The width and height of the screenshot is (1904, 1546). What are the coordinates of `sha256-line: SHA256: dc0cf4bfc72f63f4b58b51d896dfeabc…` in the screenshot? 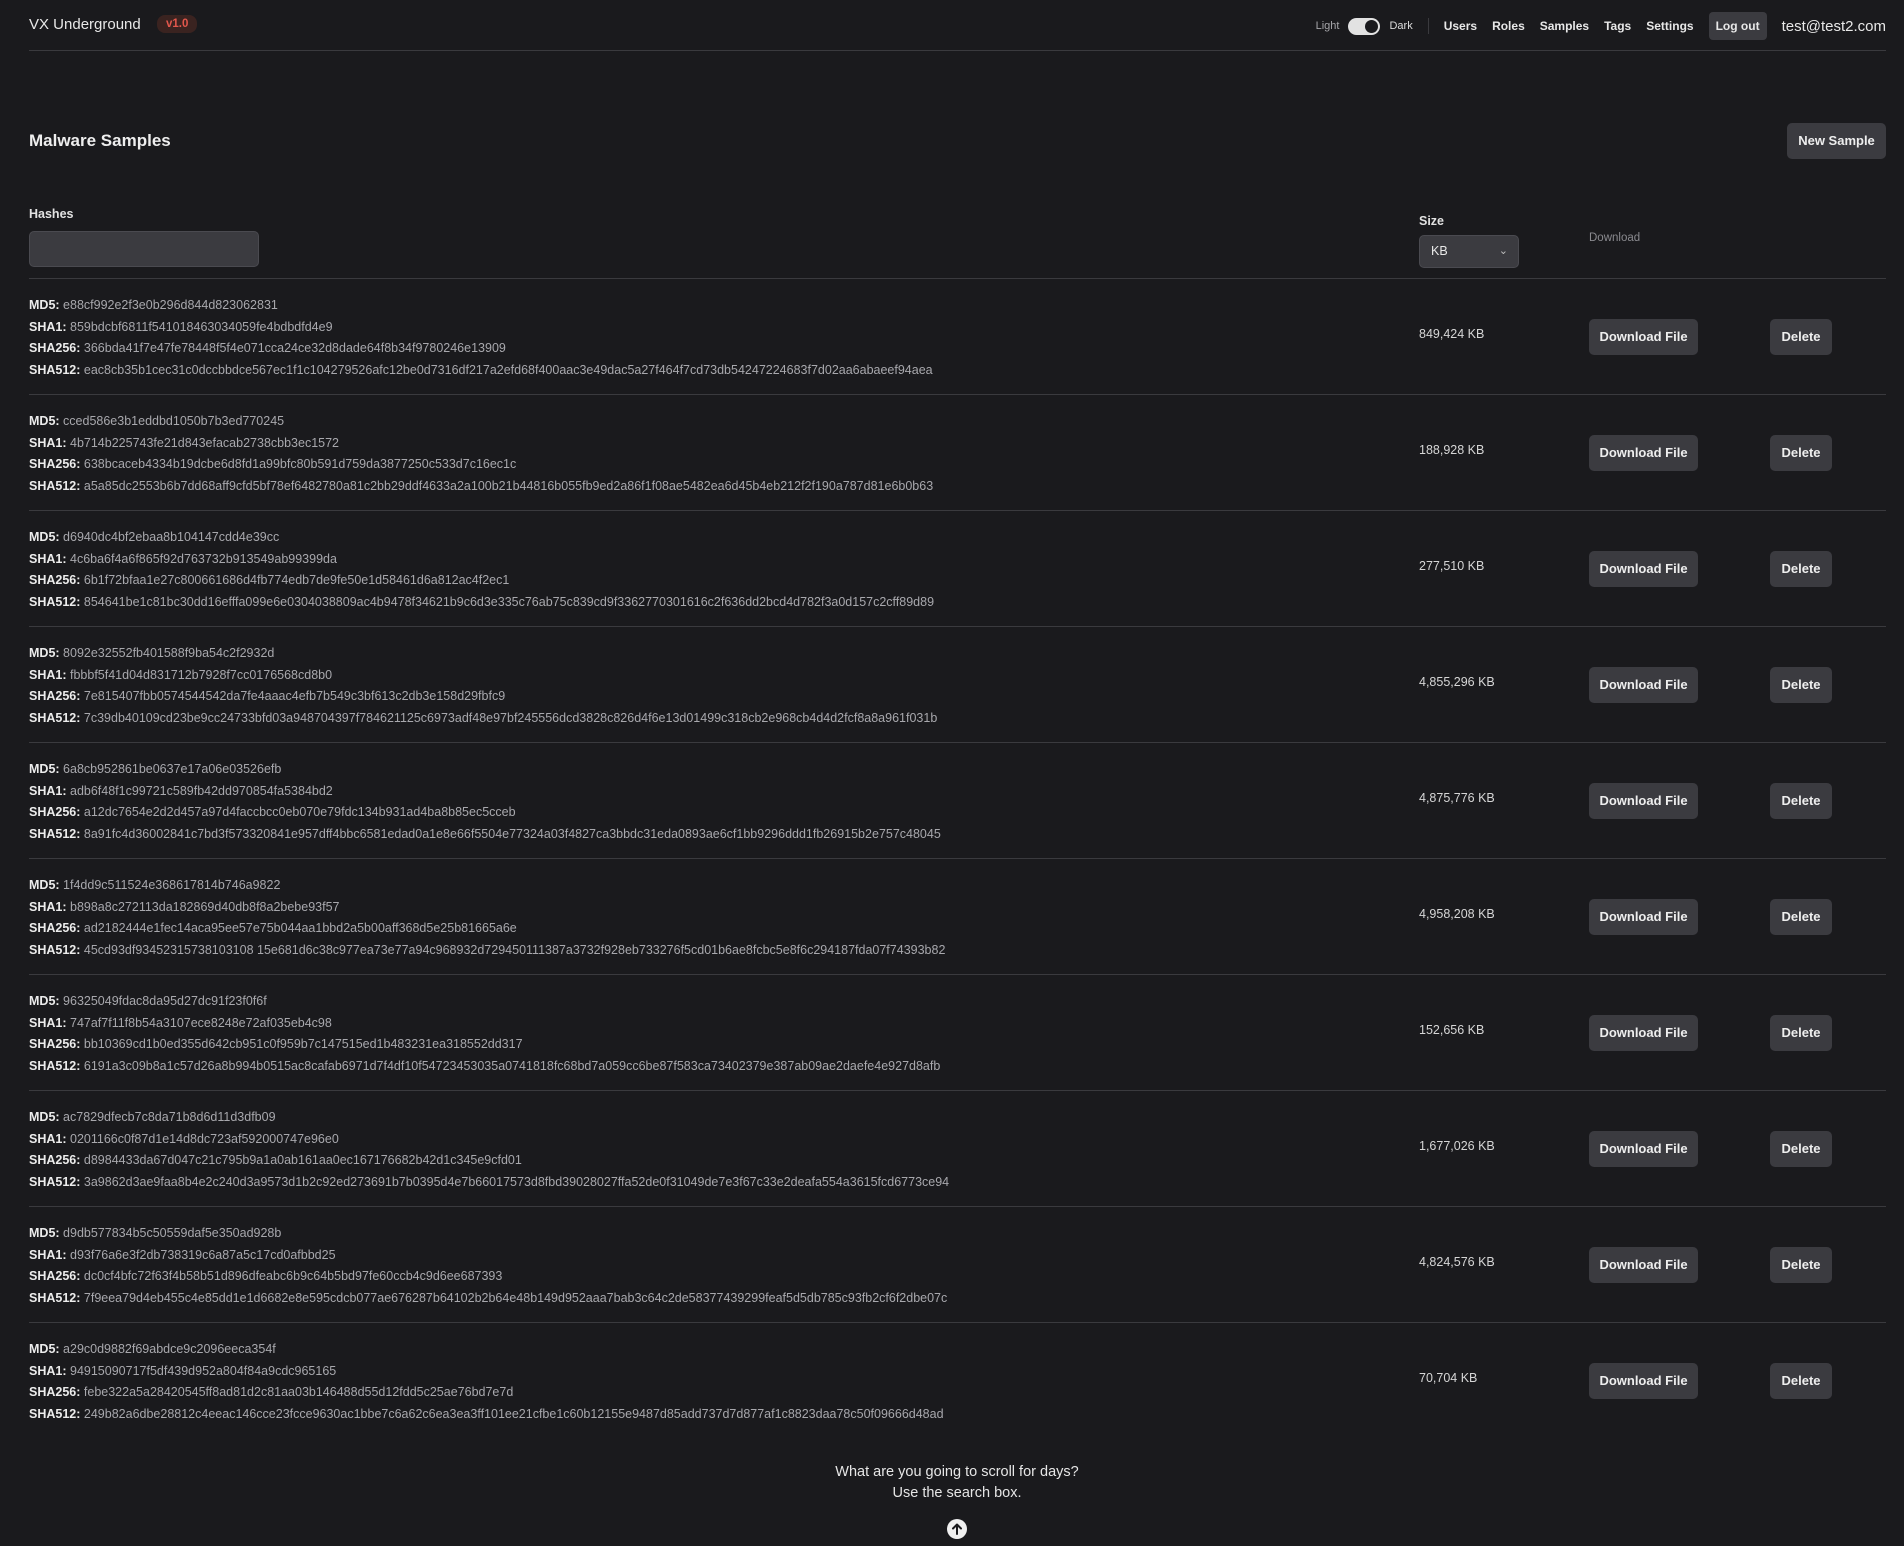 It's located at (488, 1277).